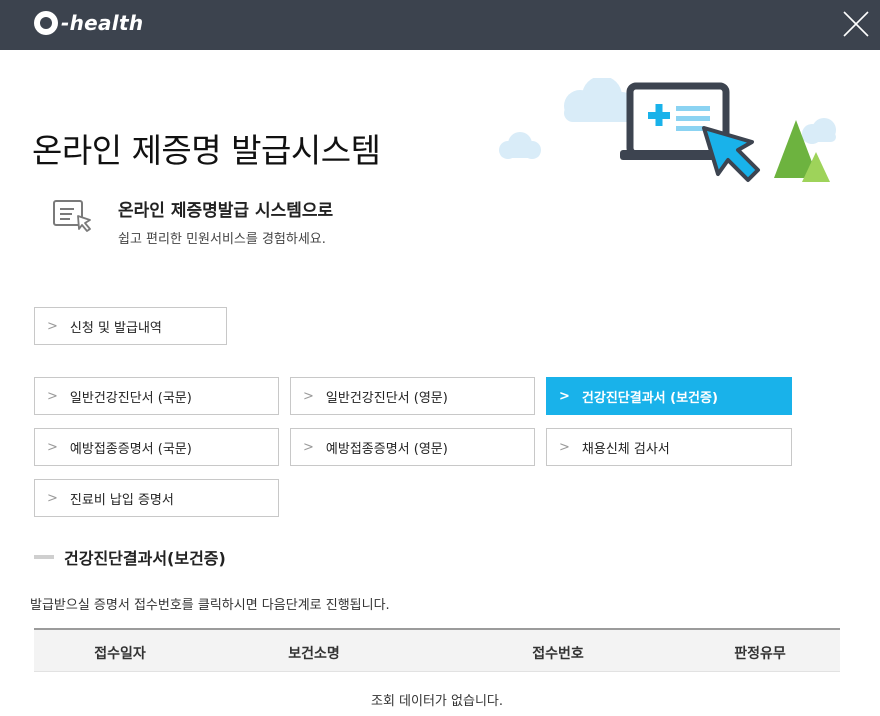 This screenshot has height=716, width=880. Describe the element at coordinates (437, 701) in the screenshot. I see `empty-table-message: 조회 데이터가 없습니다.` at that location.